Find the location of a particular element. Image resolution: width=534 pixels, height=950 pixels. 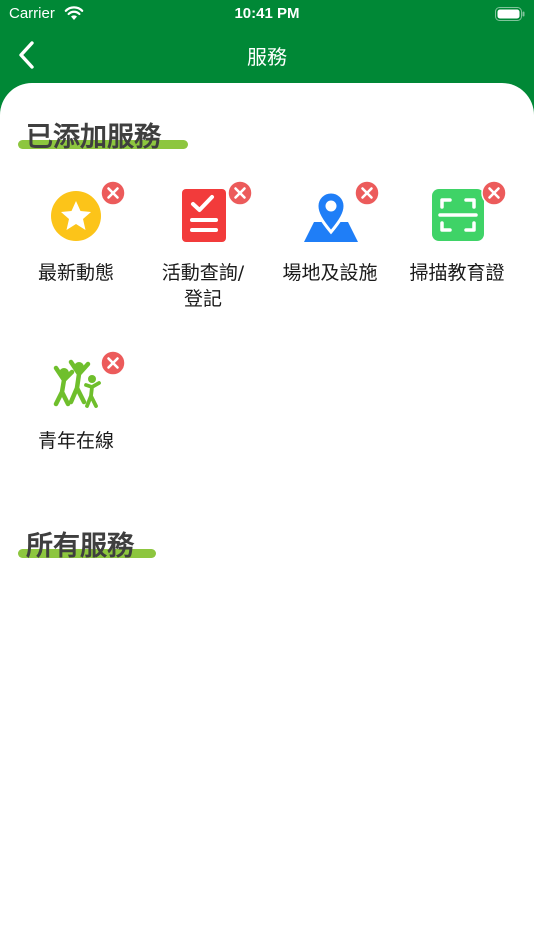

clock: 10:41 PM is located at coordinates (267, 13).